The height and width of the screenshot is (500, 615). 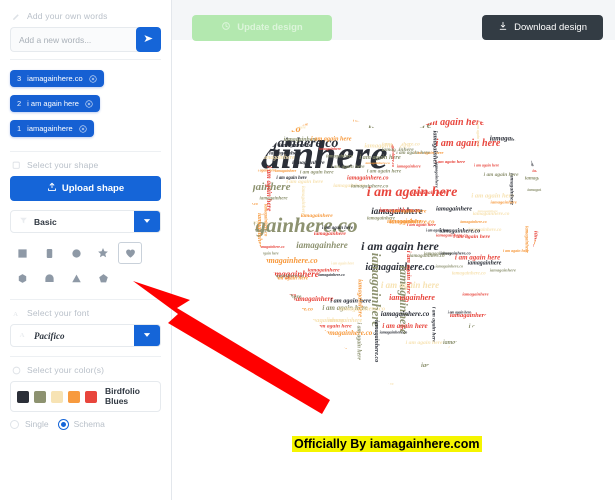 I want to click on shape-option-rounded-rectangle, so click(x=49, y=253).